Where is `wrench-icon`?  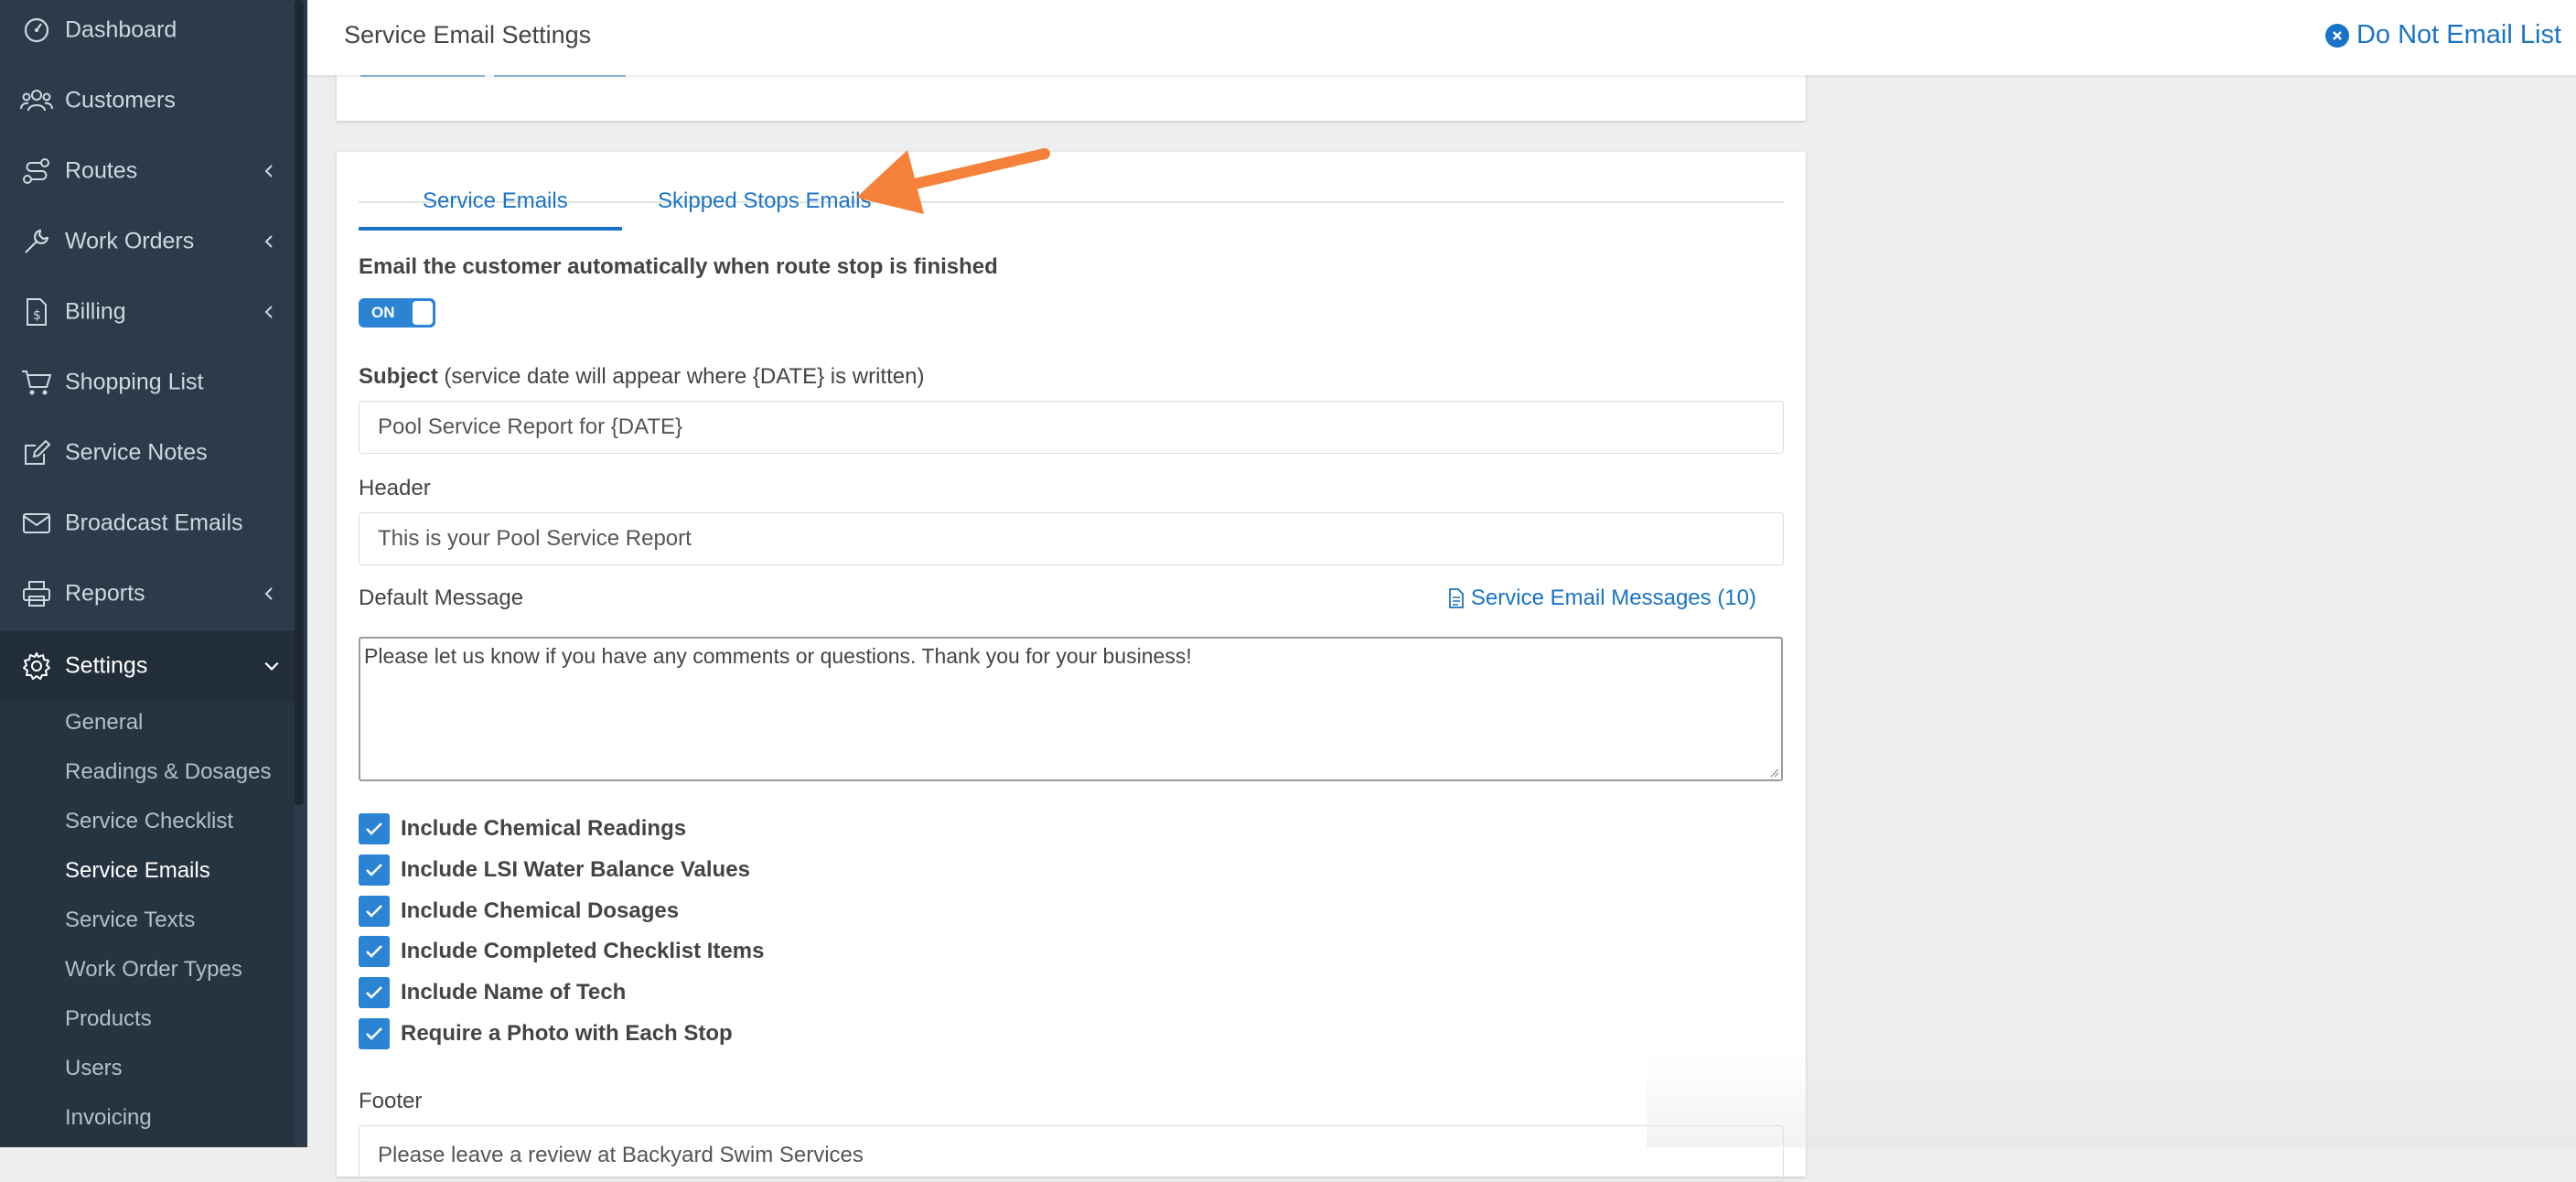
wrench-icon is located at coordinates (36, 242).